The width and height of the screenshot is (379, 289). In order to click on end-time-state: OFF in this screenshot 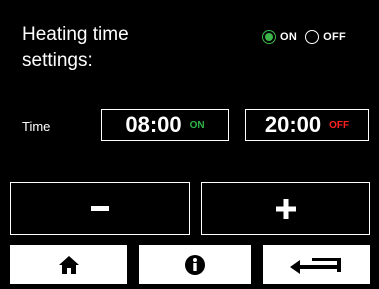, I will do `click(339, 125)`.